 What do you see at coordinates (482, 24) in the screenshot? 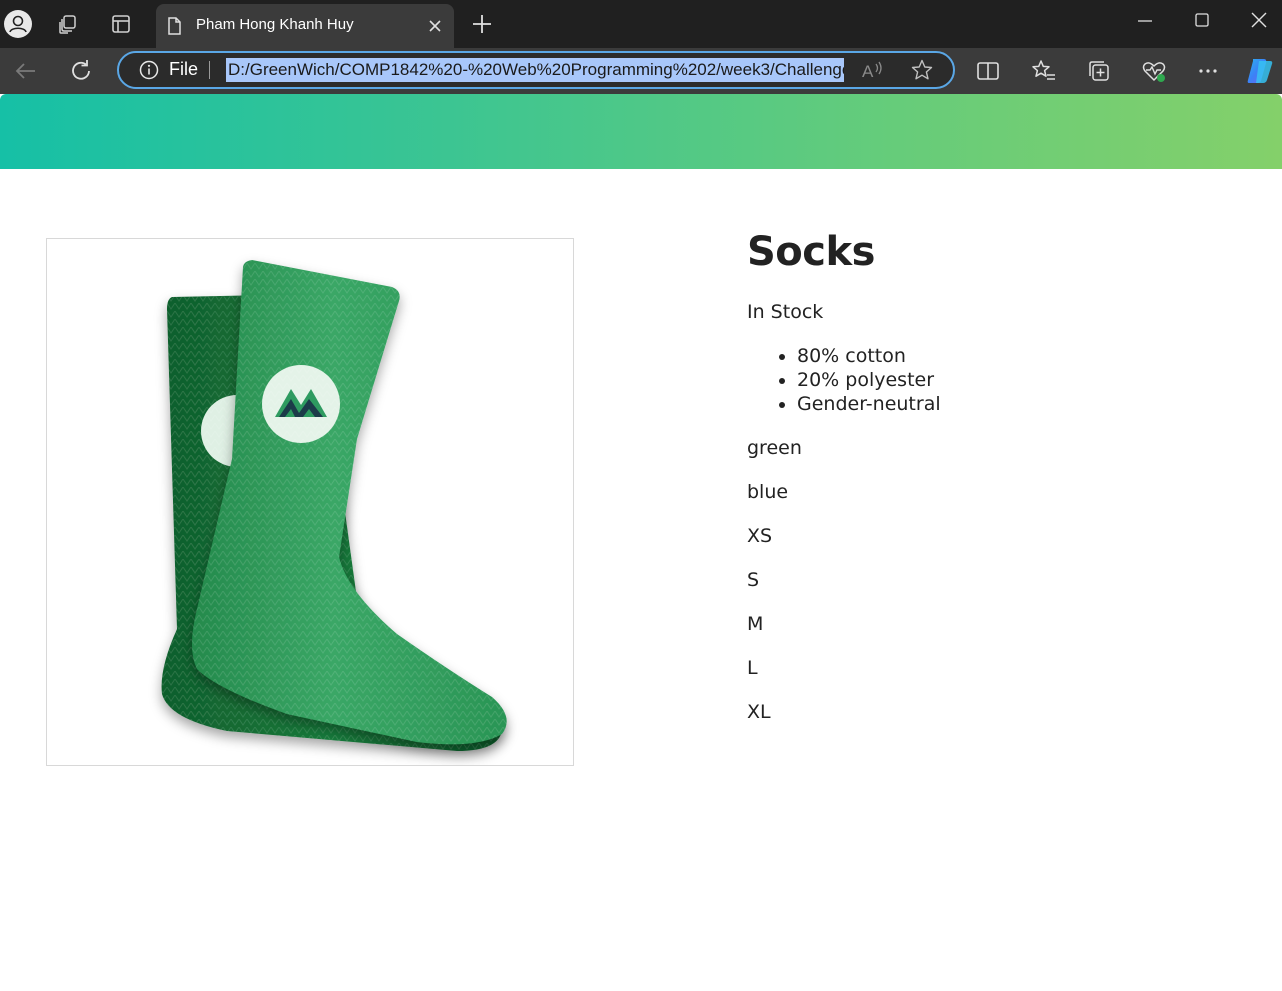
I see `new-tab-button` at bounding box center [482, 24].